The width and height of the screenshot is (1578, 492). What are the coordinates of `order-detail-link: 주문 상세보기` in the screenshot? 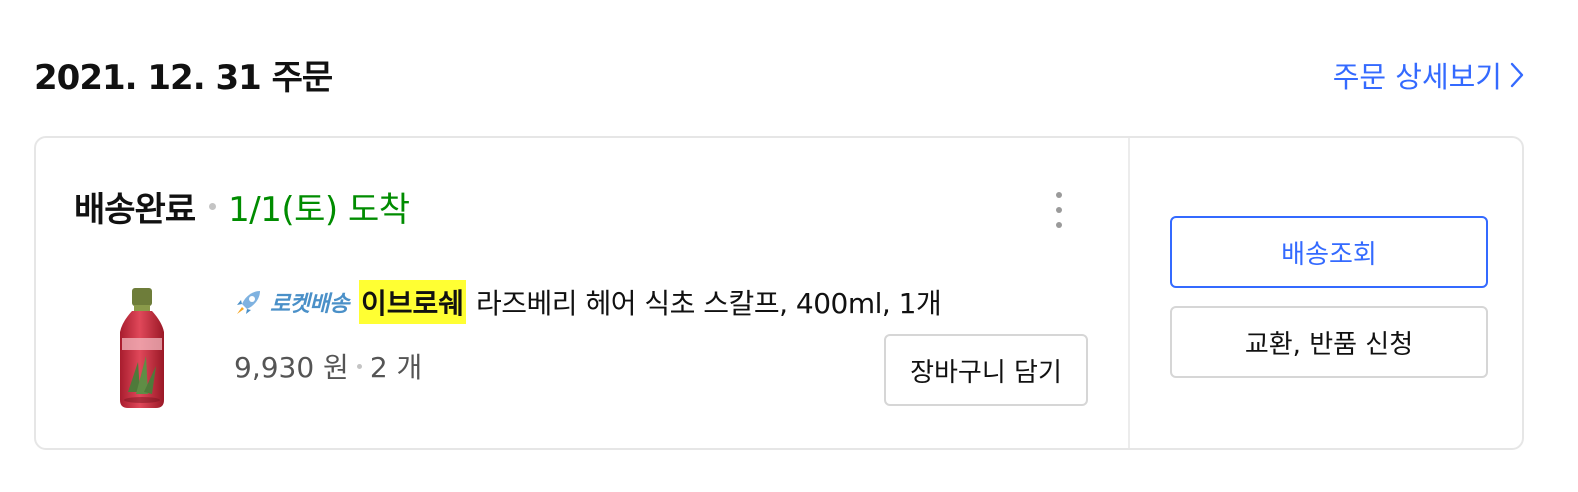 It's located at (1428, 75).